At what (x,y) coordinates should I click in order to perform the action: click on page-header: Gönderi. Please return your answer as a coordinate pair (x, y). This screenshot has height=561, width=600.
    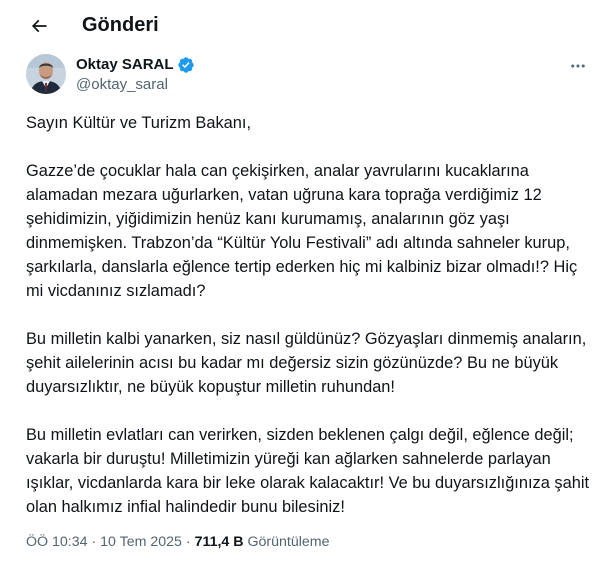
    Looking at the image, I should click on (300, 25).